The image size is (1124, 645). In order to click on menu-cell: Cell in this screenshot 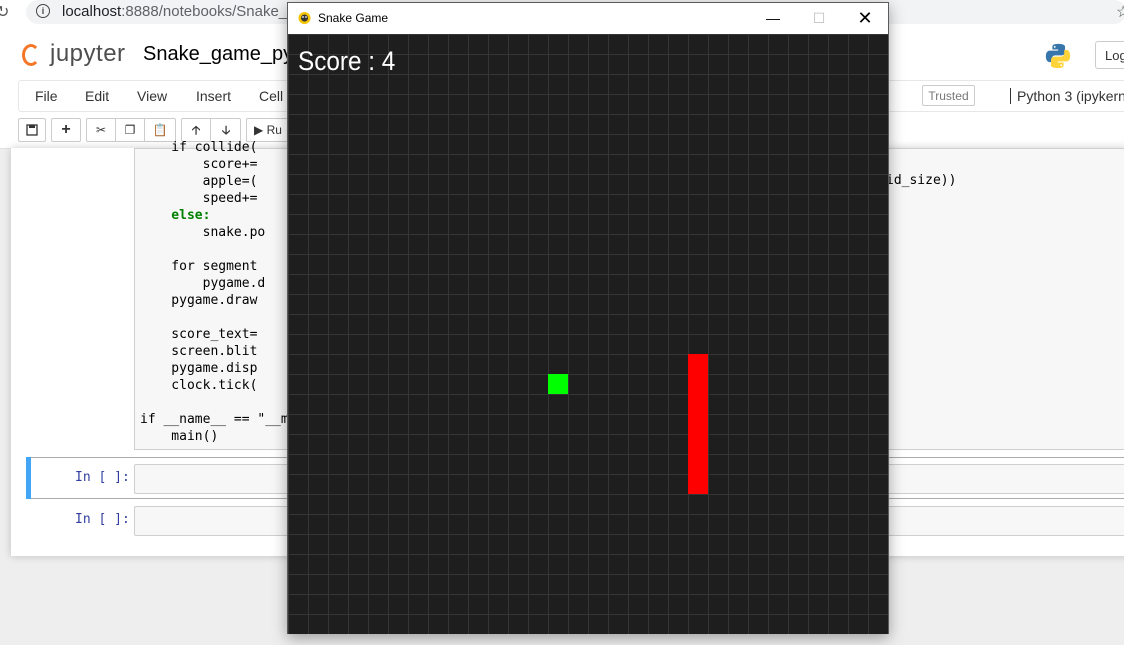, I will do `click(271, 96)`.